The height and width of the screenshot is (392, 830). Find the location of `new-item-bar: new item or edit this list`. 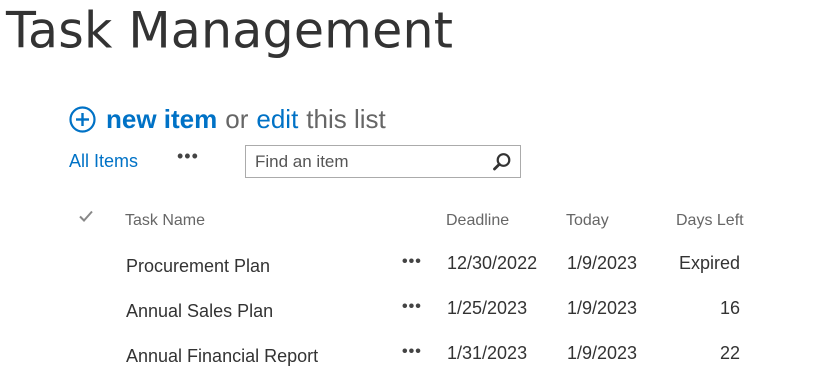

new-item-bar: new item or edit this list is located at coordinates (227, 119).